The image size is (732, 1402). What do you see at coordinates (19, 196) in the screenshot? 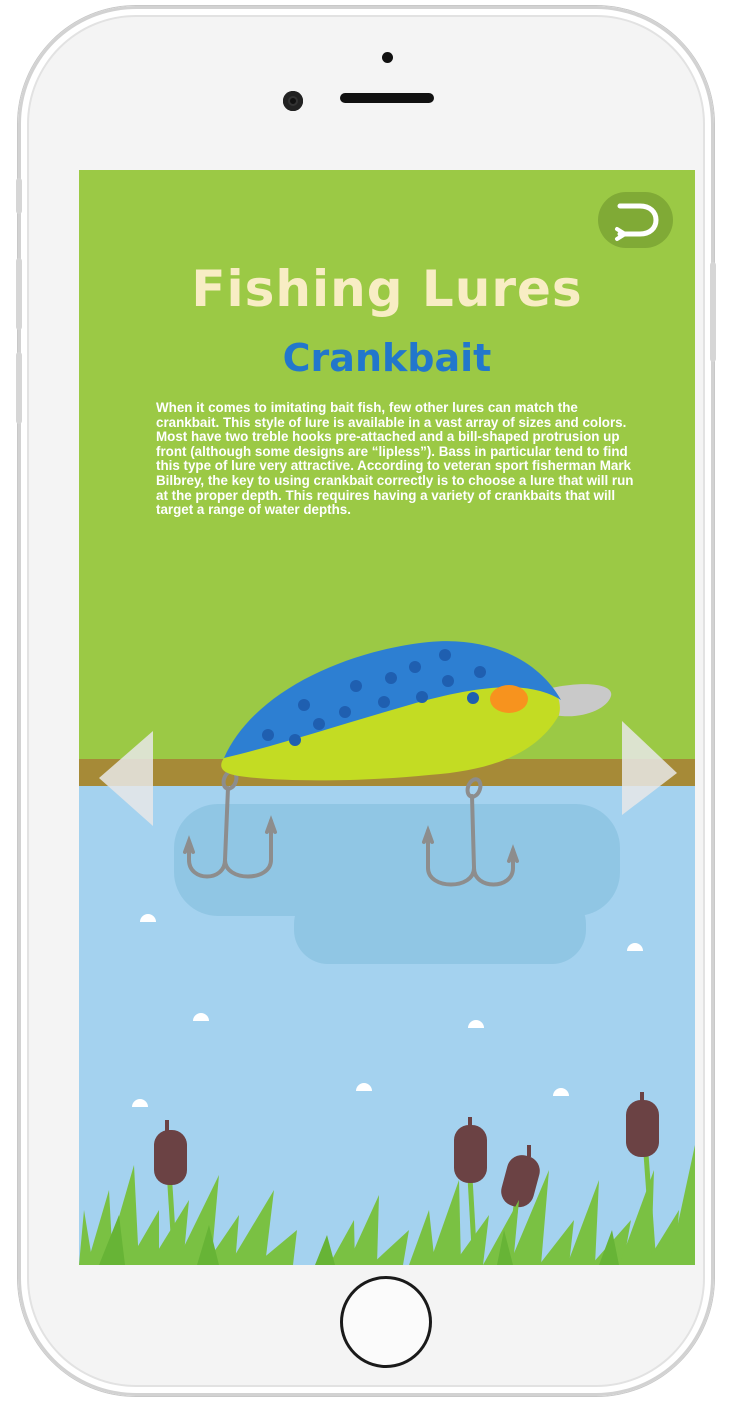
I see `mute-switch` at bounding box center [19, 196].